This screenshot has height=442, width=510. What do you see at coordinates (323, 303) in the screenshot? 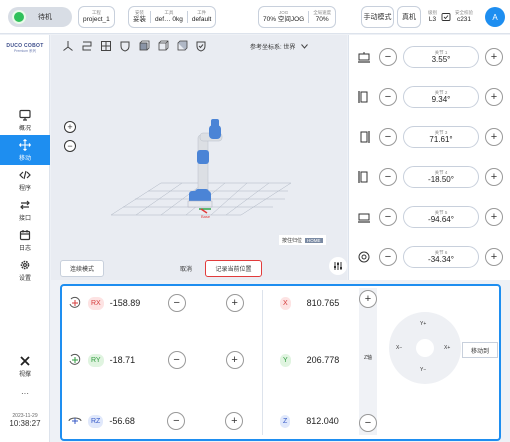
I see `x-value: 810.765` at bounding box center [323, 303].